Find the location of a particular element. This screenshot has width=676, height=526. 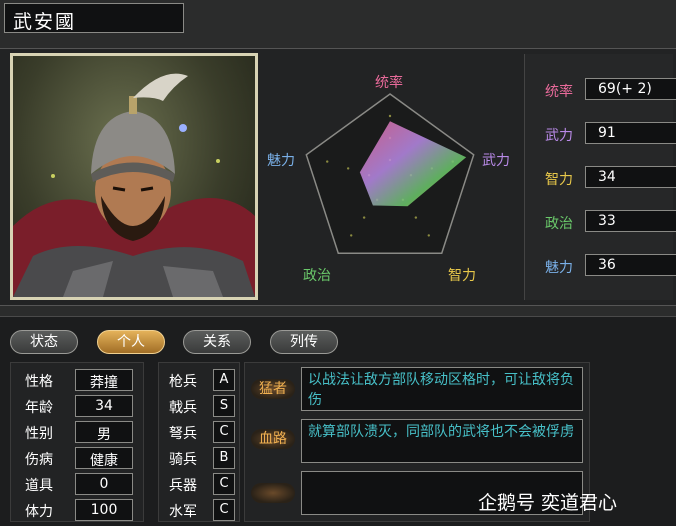

stat-row-politics: 政治 33 is located at coordinates (600, 222).